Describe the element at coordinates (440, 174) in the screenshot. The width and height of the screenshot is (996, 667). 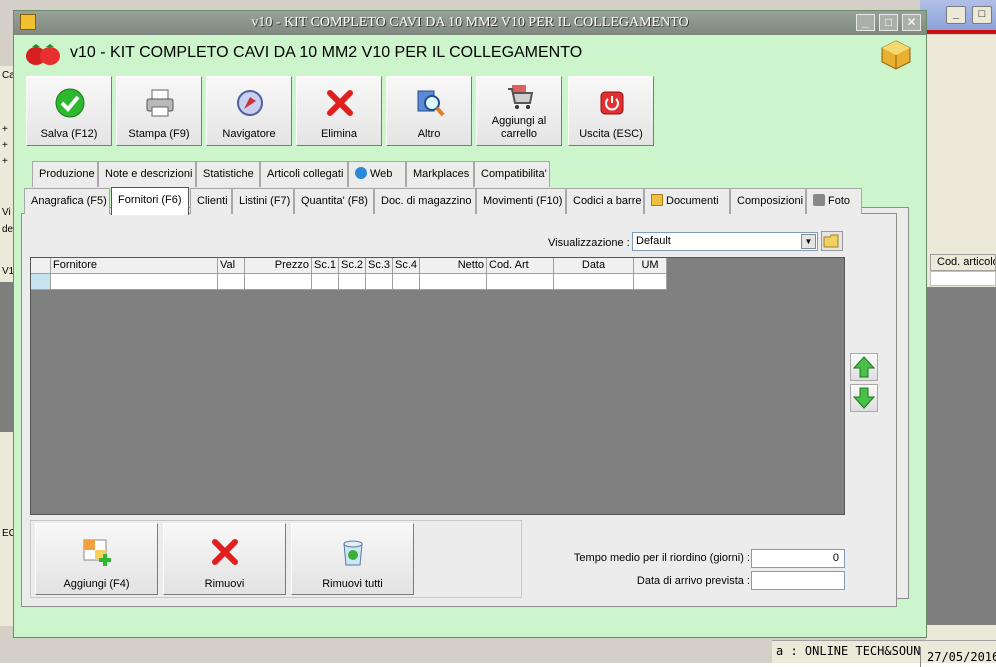
I see `tab-marketplaces: Markplaces` at that location.